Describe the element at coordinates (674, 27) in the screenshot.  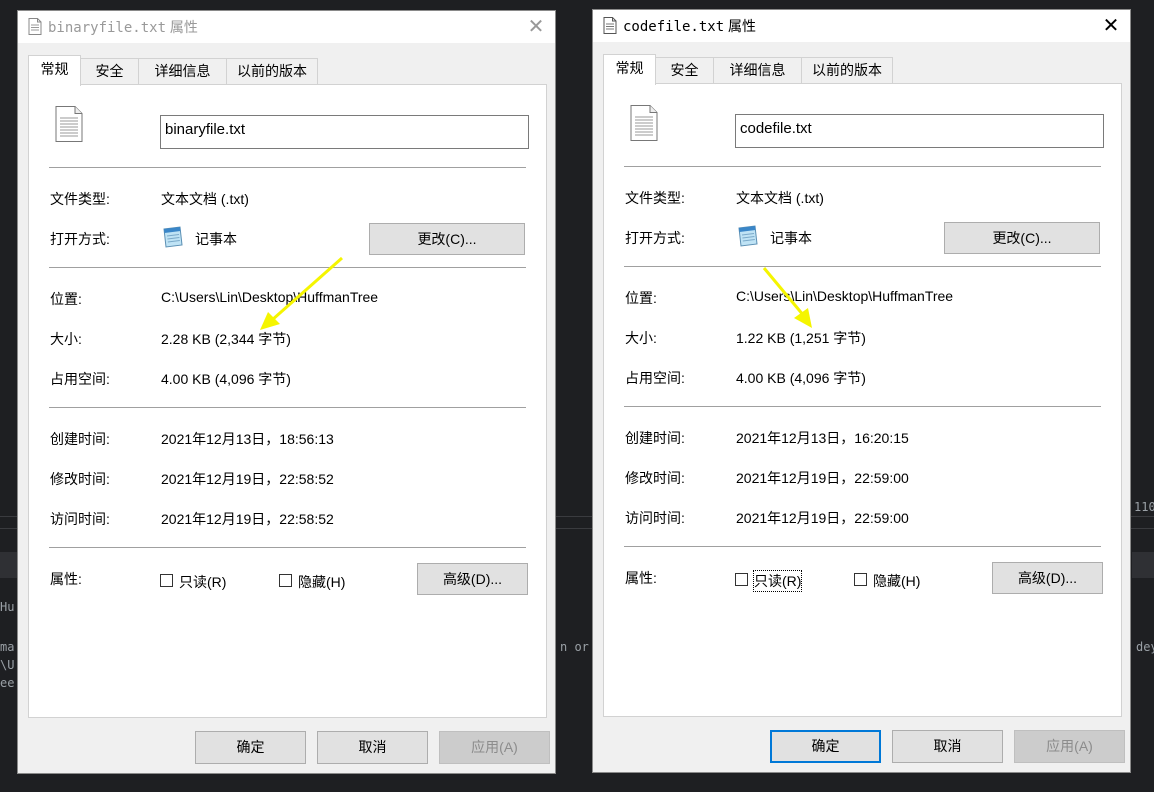
I see `title-filename: codefile.txt` at that location.